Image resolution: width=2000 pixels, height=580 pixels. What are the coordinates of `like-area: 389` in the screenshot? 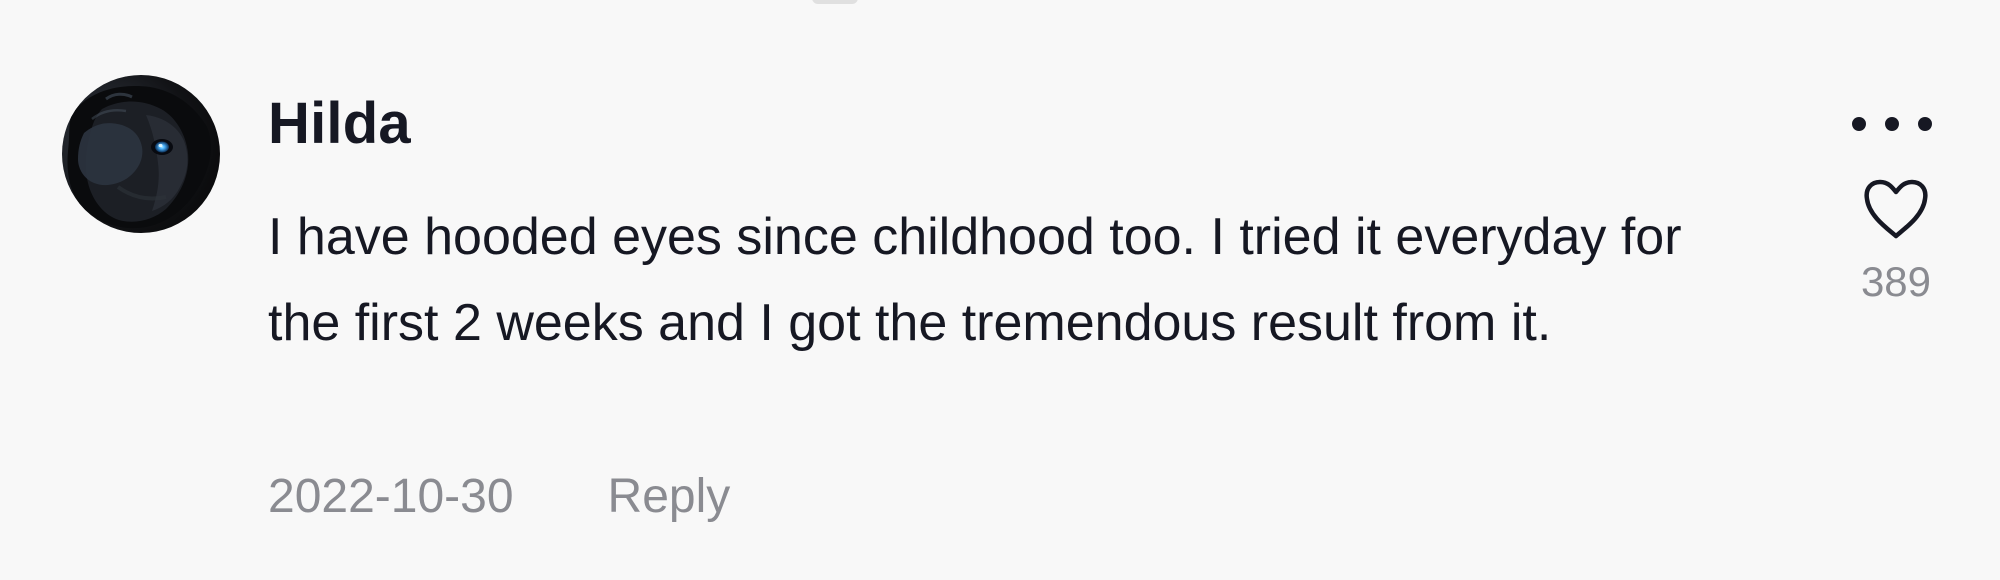 It's located at (1896, 252).